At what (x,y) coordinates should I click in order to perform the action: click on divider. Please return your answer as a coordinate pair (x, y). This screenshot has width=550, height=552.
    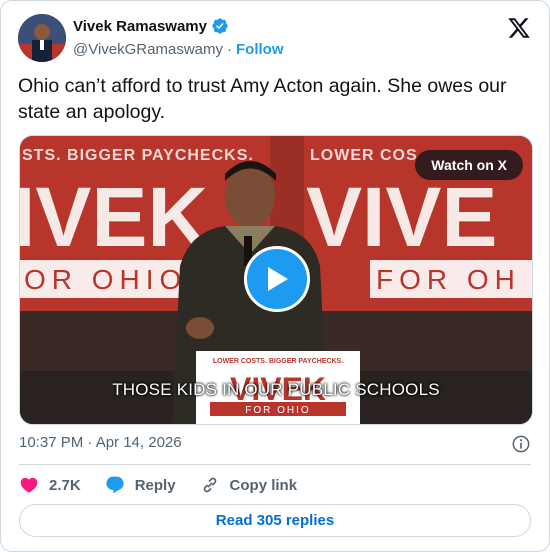
    Looking at the image, I should click on (275, 464).